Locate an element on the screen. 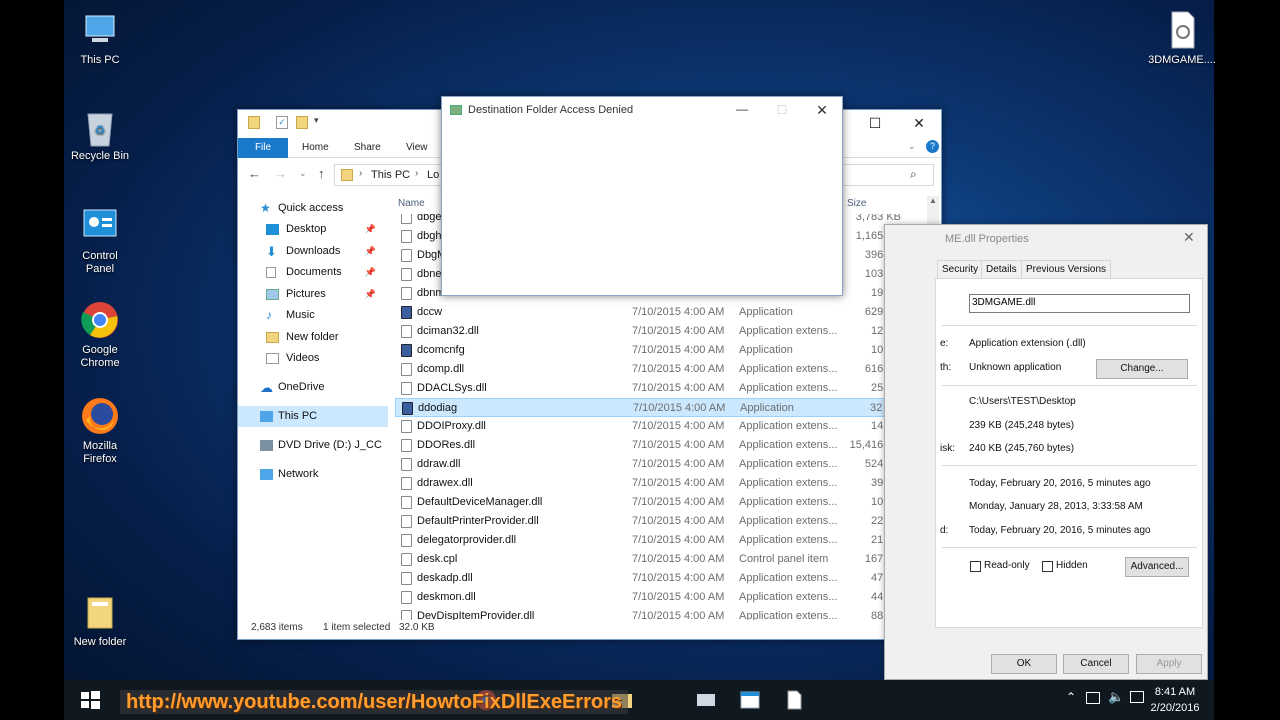 This screenshot has height=720, width=1280. app-taskbar-icon is located at coordinates (706, 700).